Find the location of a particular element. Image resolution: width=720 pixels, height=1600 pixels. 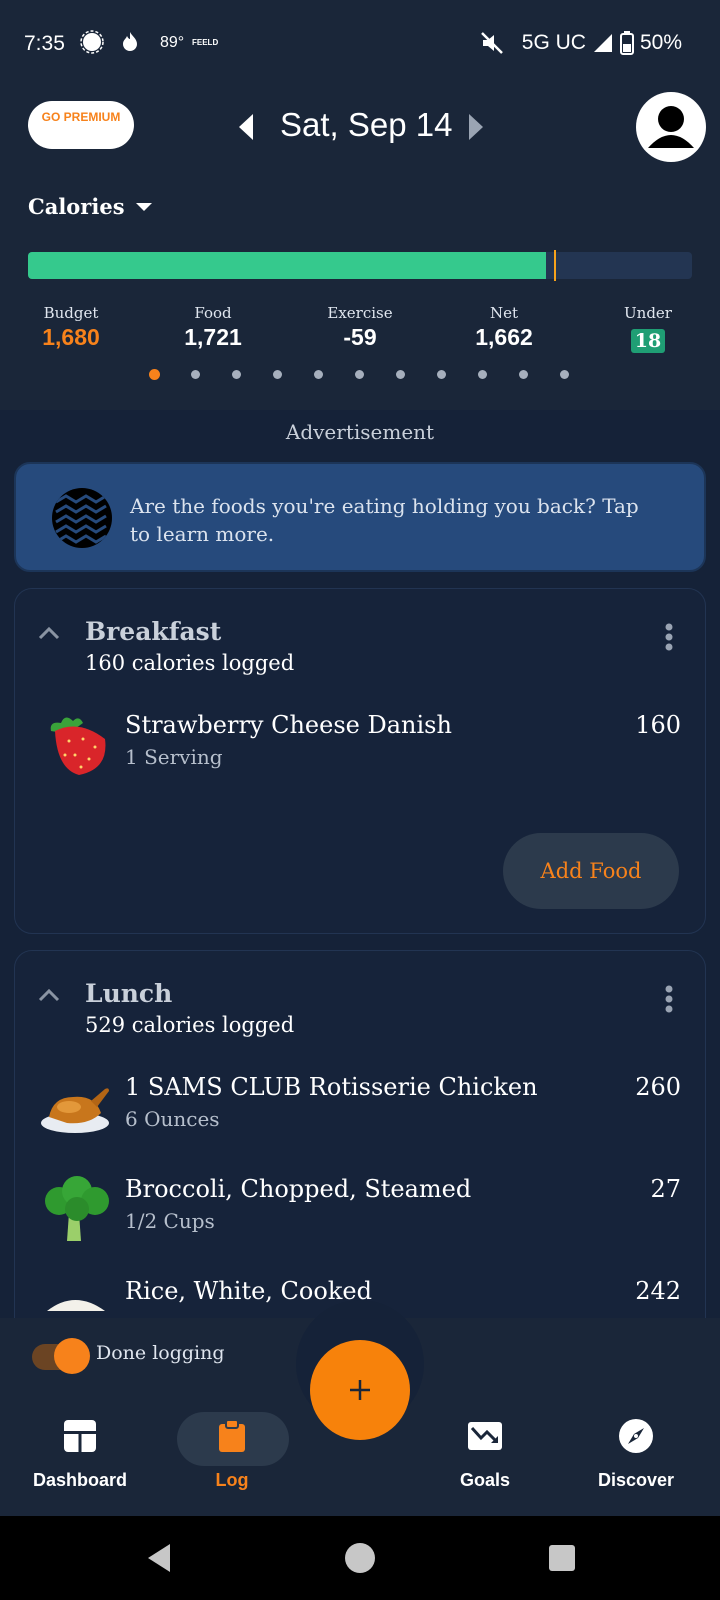

date-header: GO PREMIUM Sat, Sep 14 is located at coordinates (360, 131).